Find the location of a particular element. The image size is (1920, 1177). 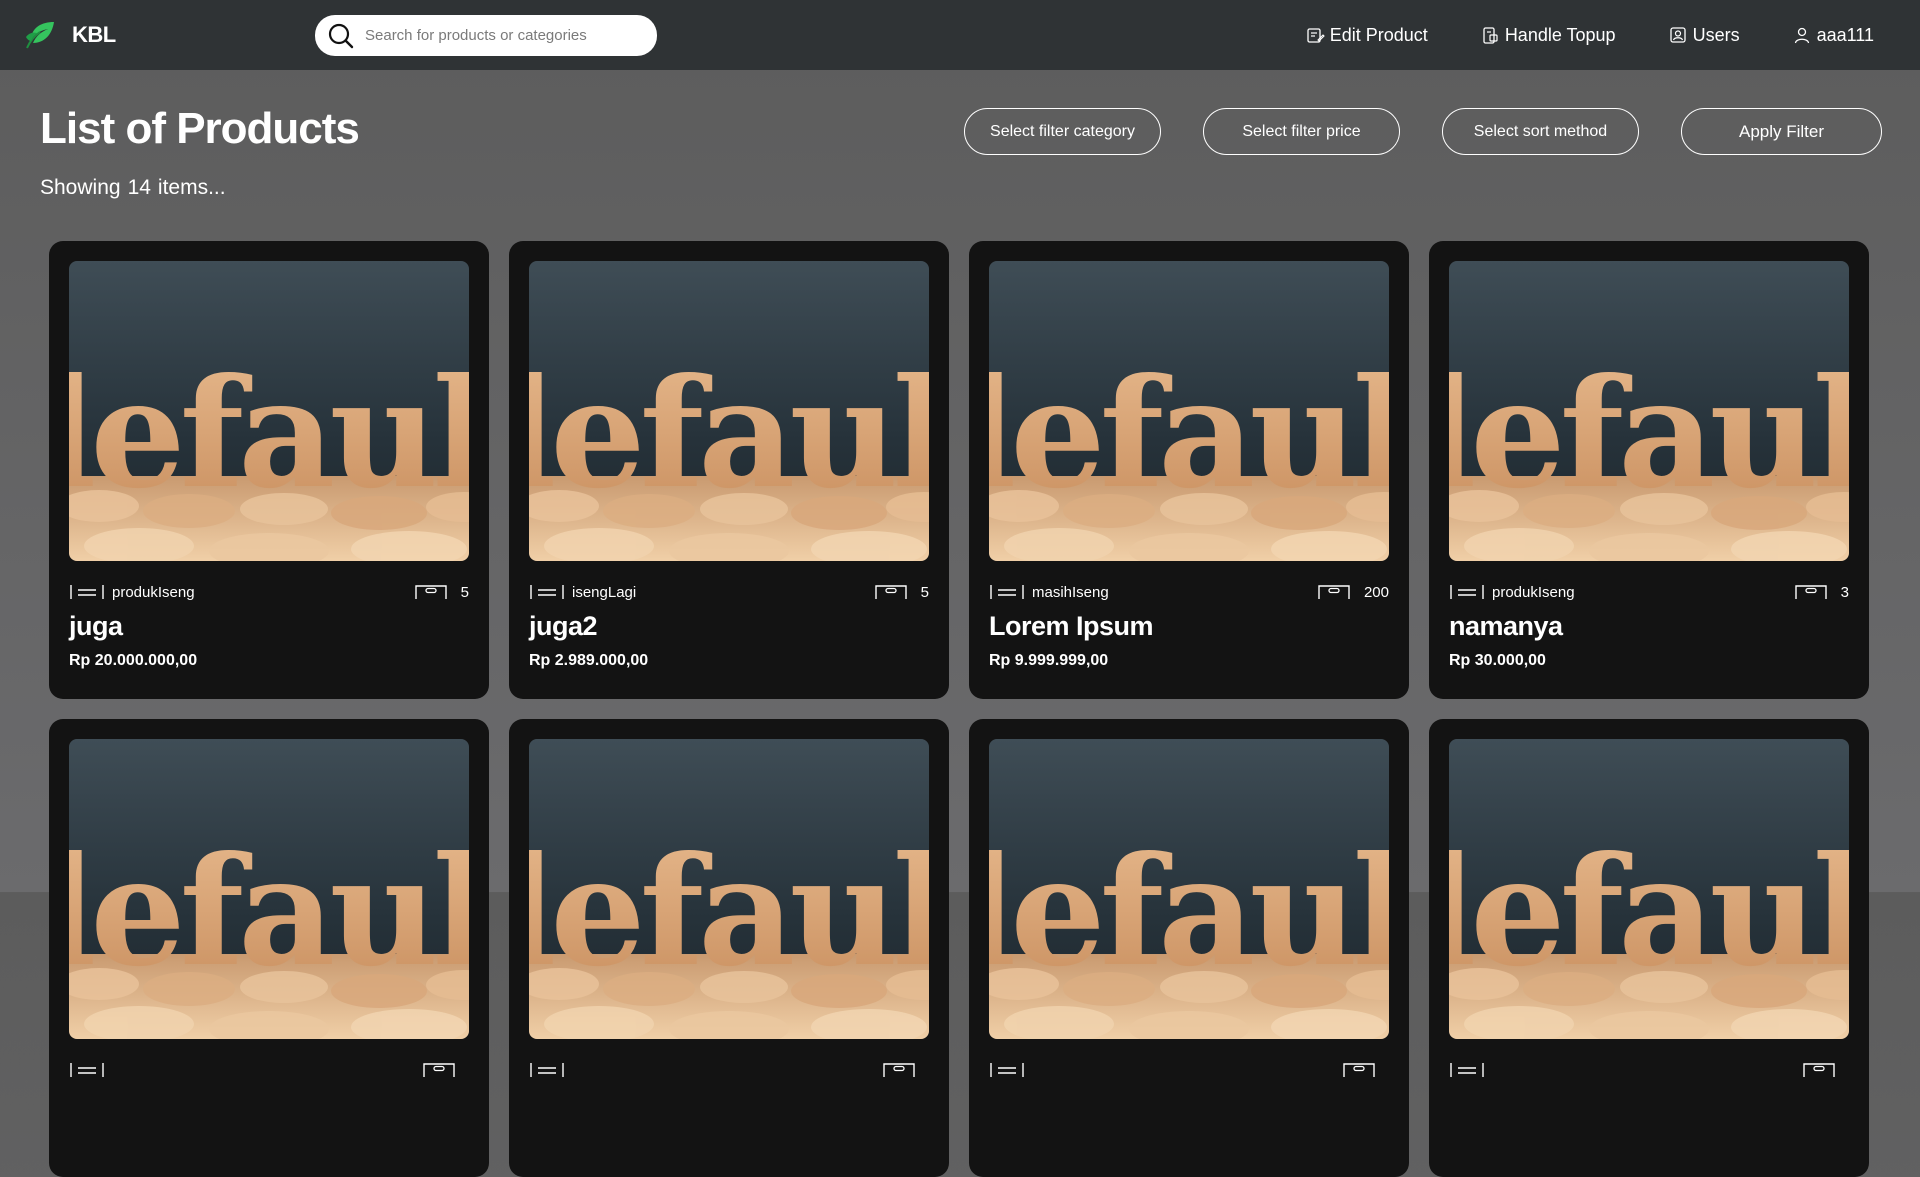

product-meta: masihIseng 200 is located at coordinates (1189, 592).